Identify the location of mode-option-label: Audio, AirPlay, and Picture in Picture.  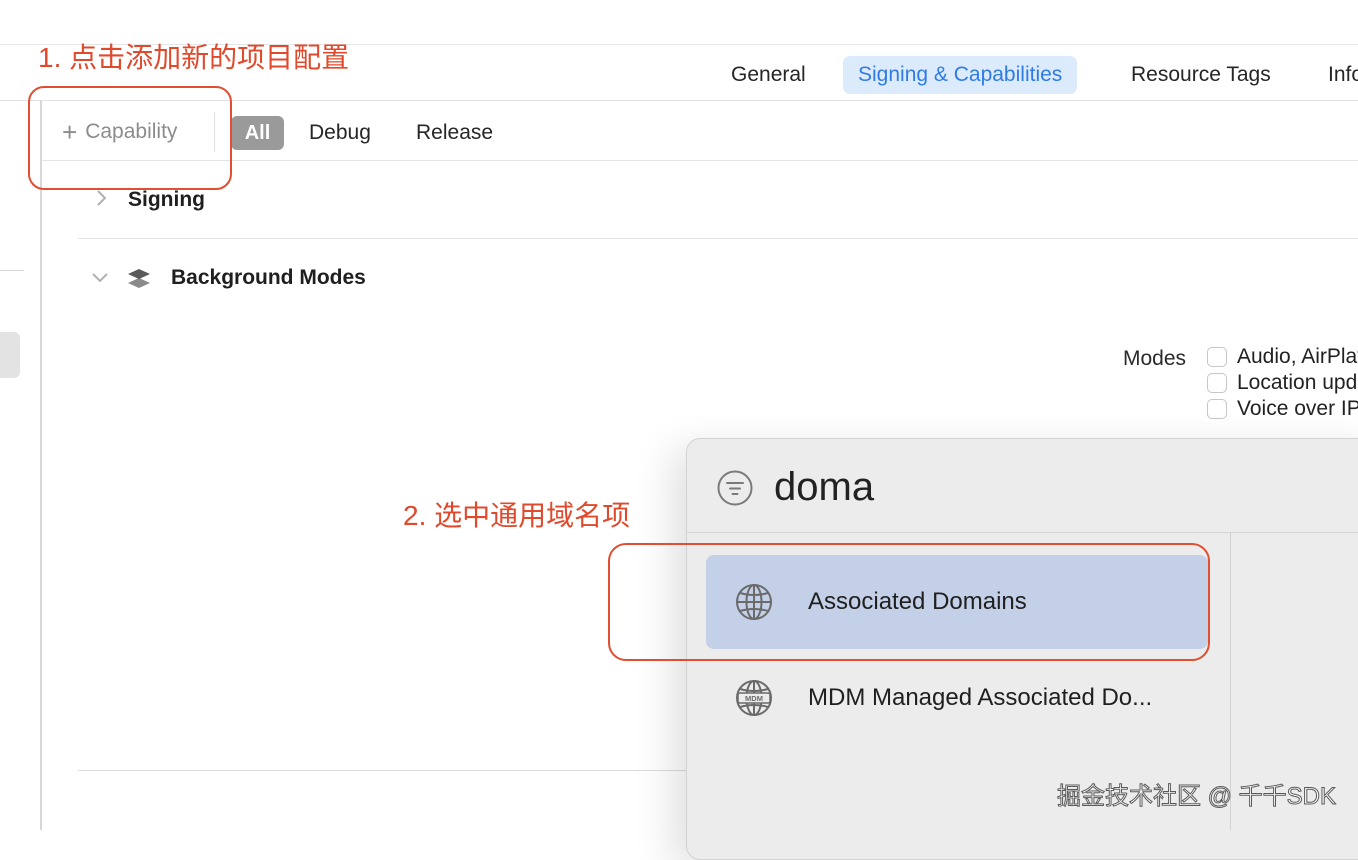
(1297, 356).